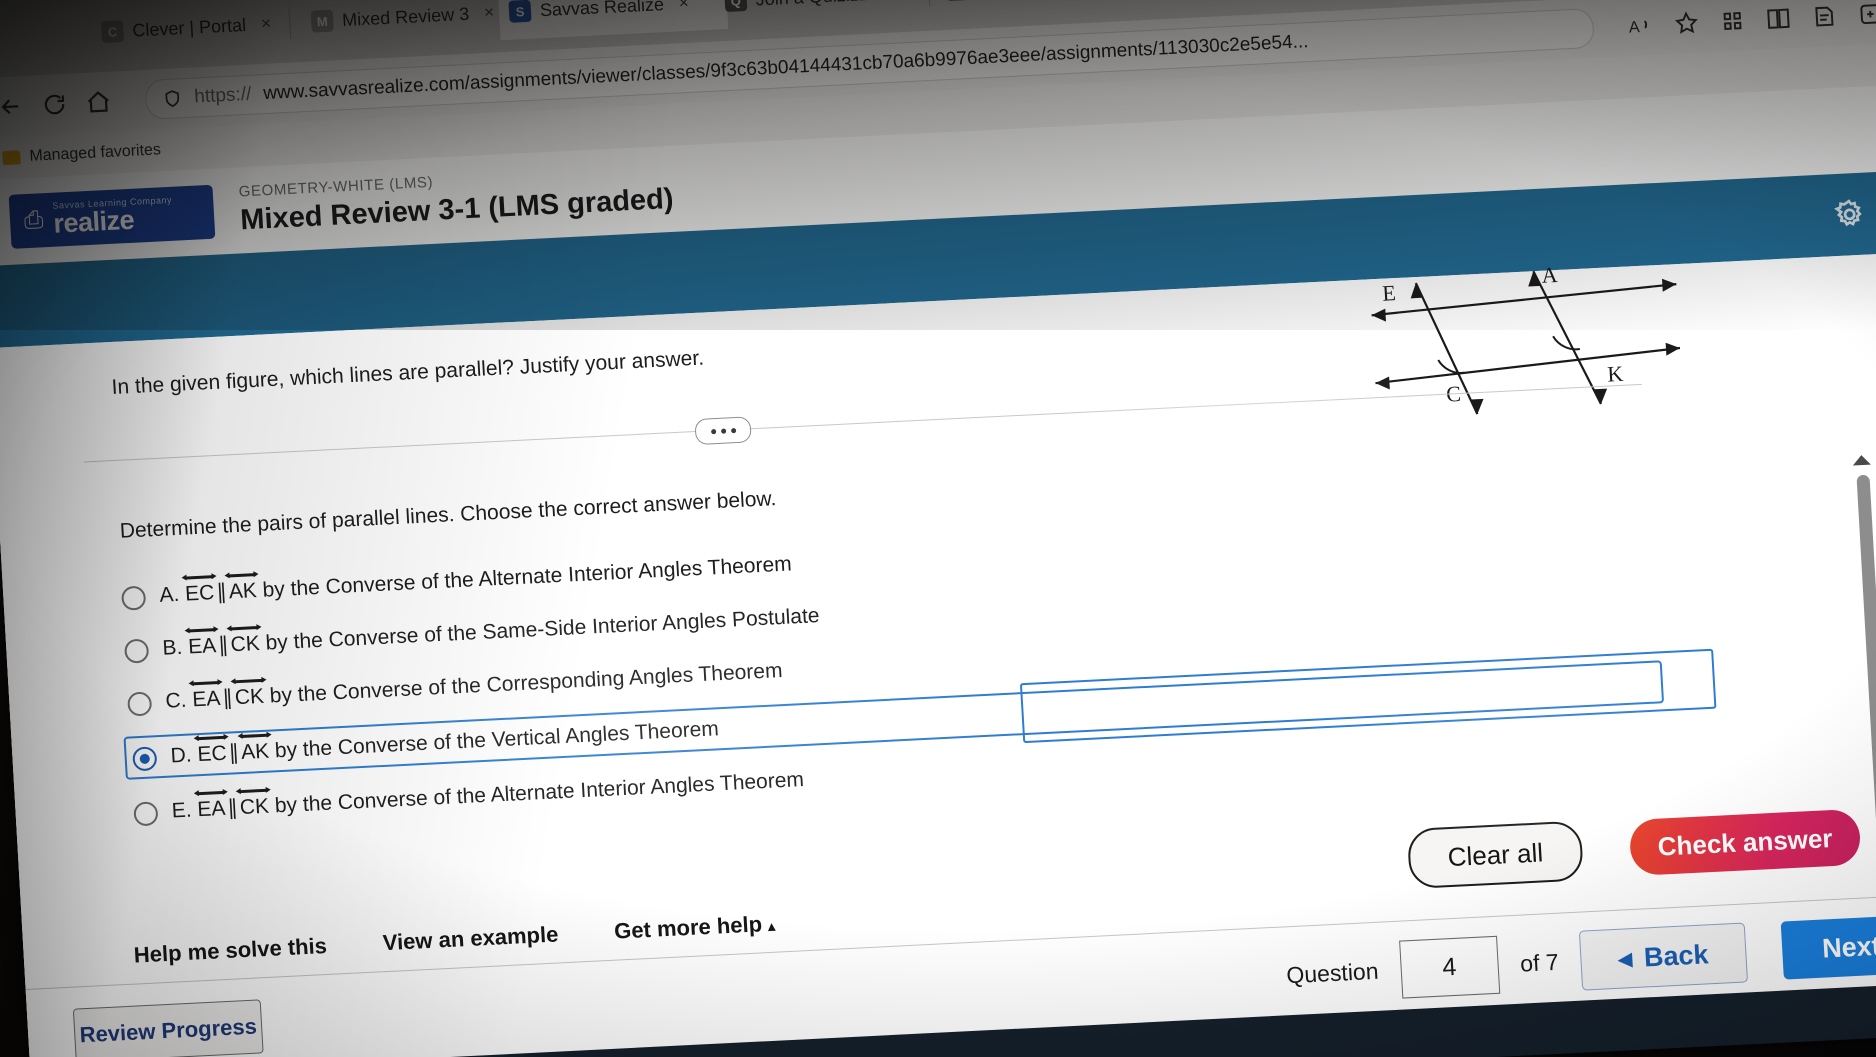 The height and width of the screenshot is (1057, 1876). I want to click on back-icon, so click(12, 106).